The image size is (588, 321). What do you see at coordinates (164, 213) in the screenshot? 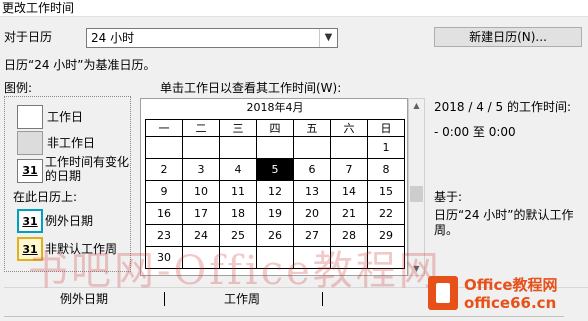
I see `calendar-day: 16` at bounding box center [164, 213].